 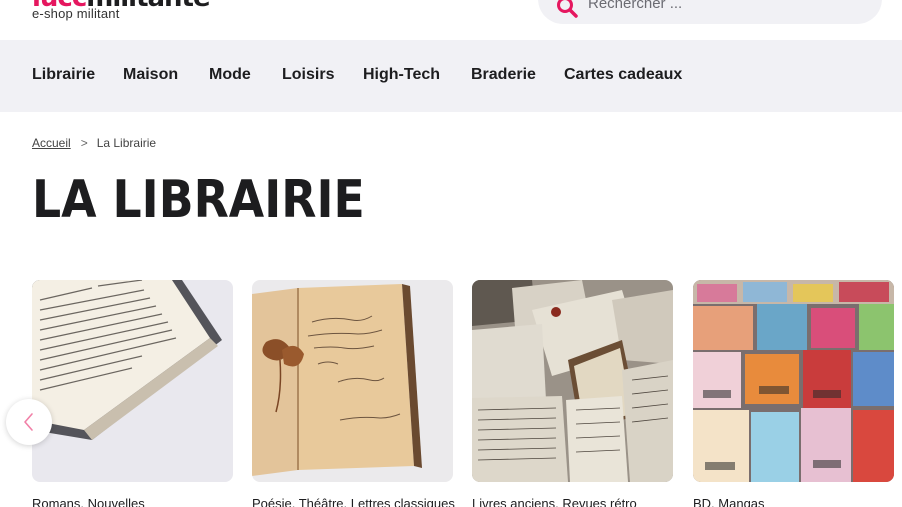 I want to click on category-card-poesie, so click(x=352, y=381).